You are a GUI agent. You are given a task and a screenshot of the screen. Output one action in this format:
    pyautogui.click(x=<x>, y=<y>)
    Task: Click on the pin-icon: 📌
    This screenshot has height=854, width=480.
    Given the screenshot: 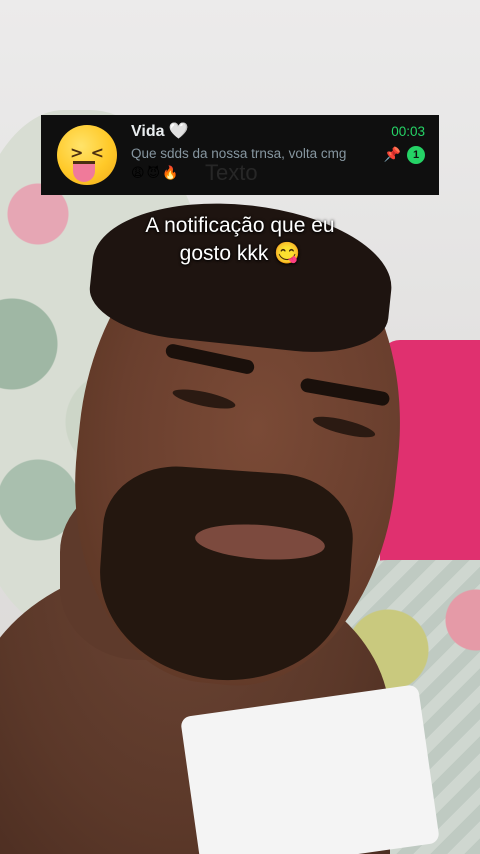 What is the action you would take?
    pyautogui.click(x=392, y=155)
    